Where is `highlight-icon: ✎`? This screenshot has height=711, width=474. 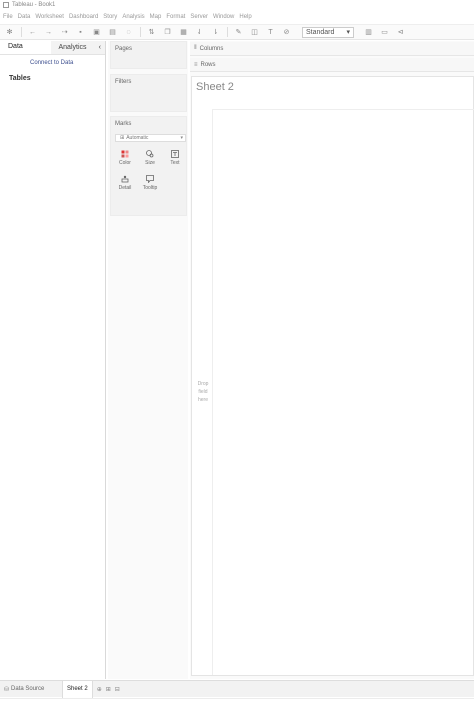
highlight-icon: ✎ is located at coordinates (238, 32).